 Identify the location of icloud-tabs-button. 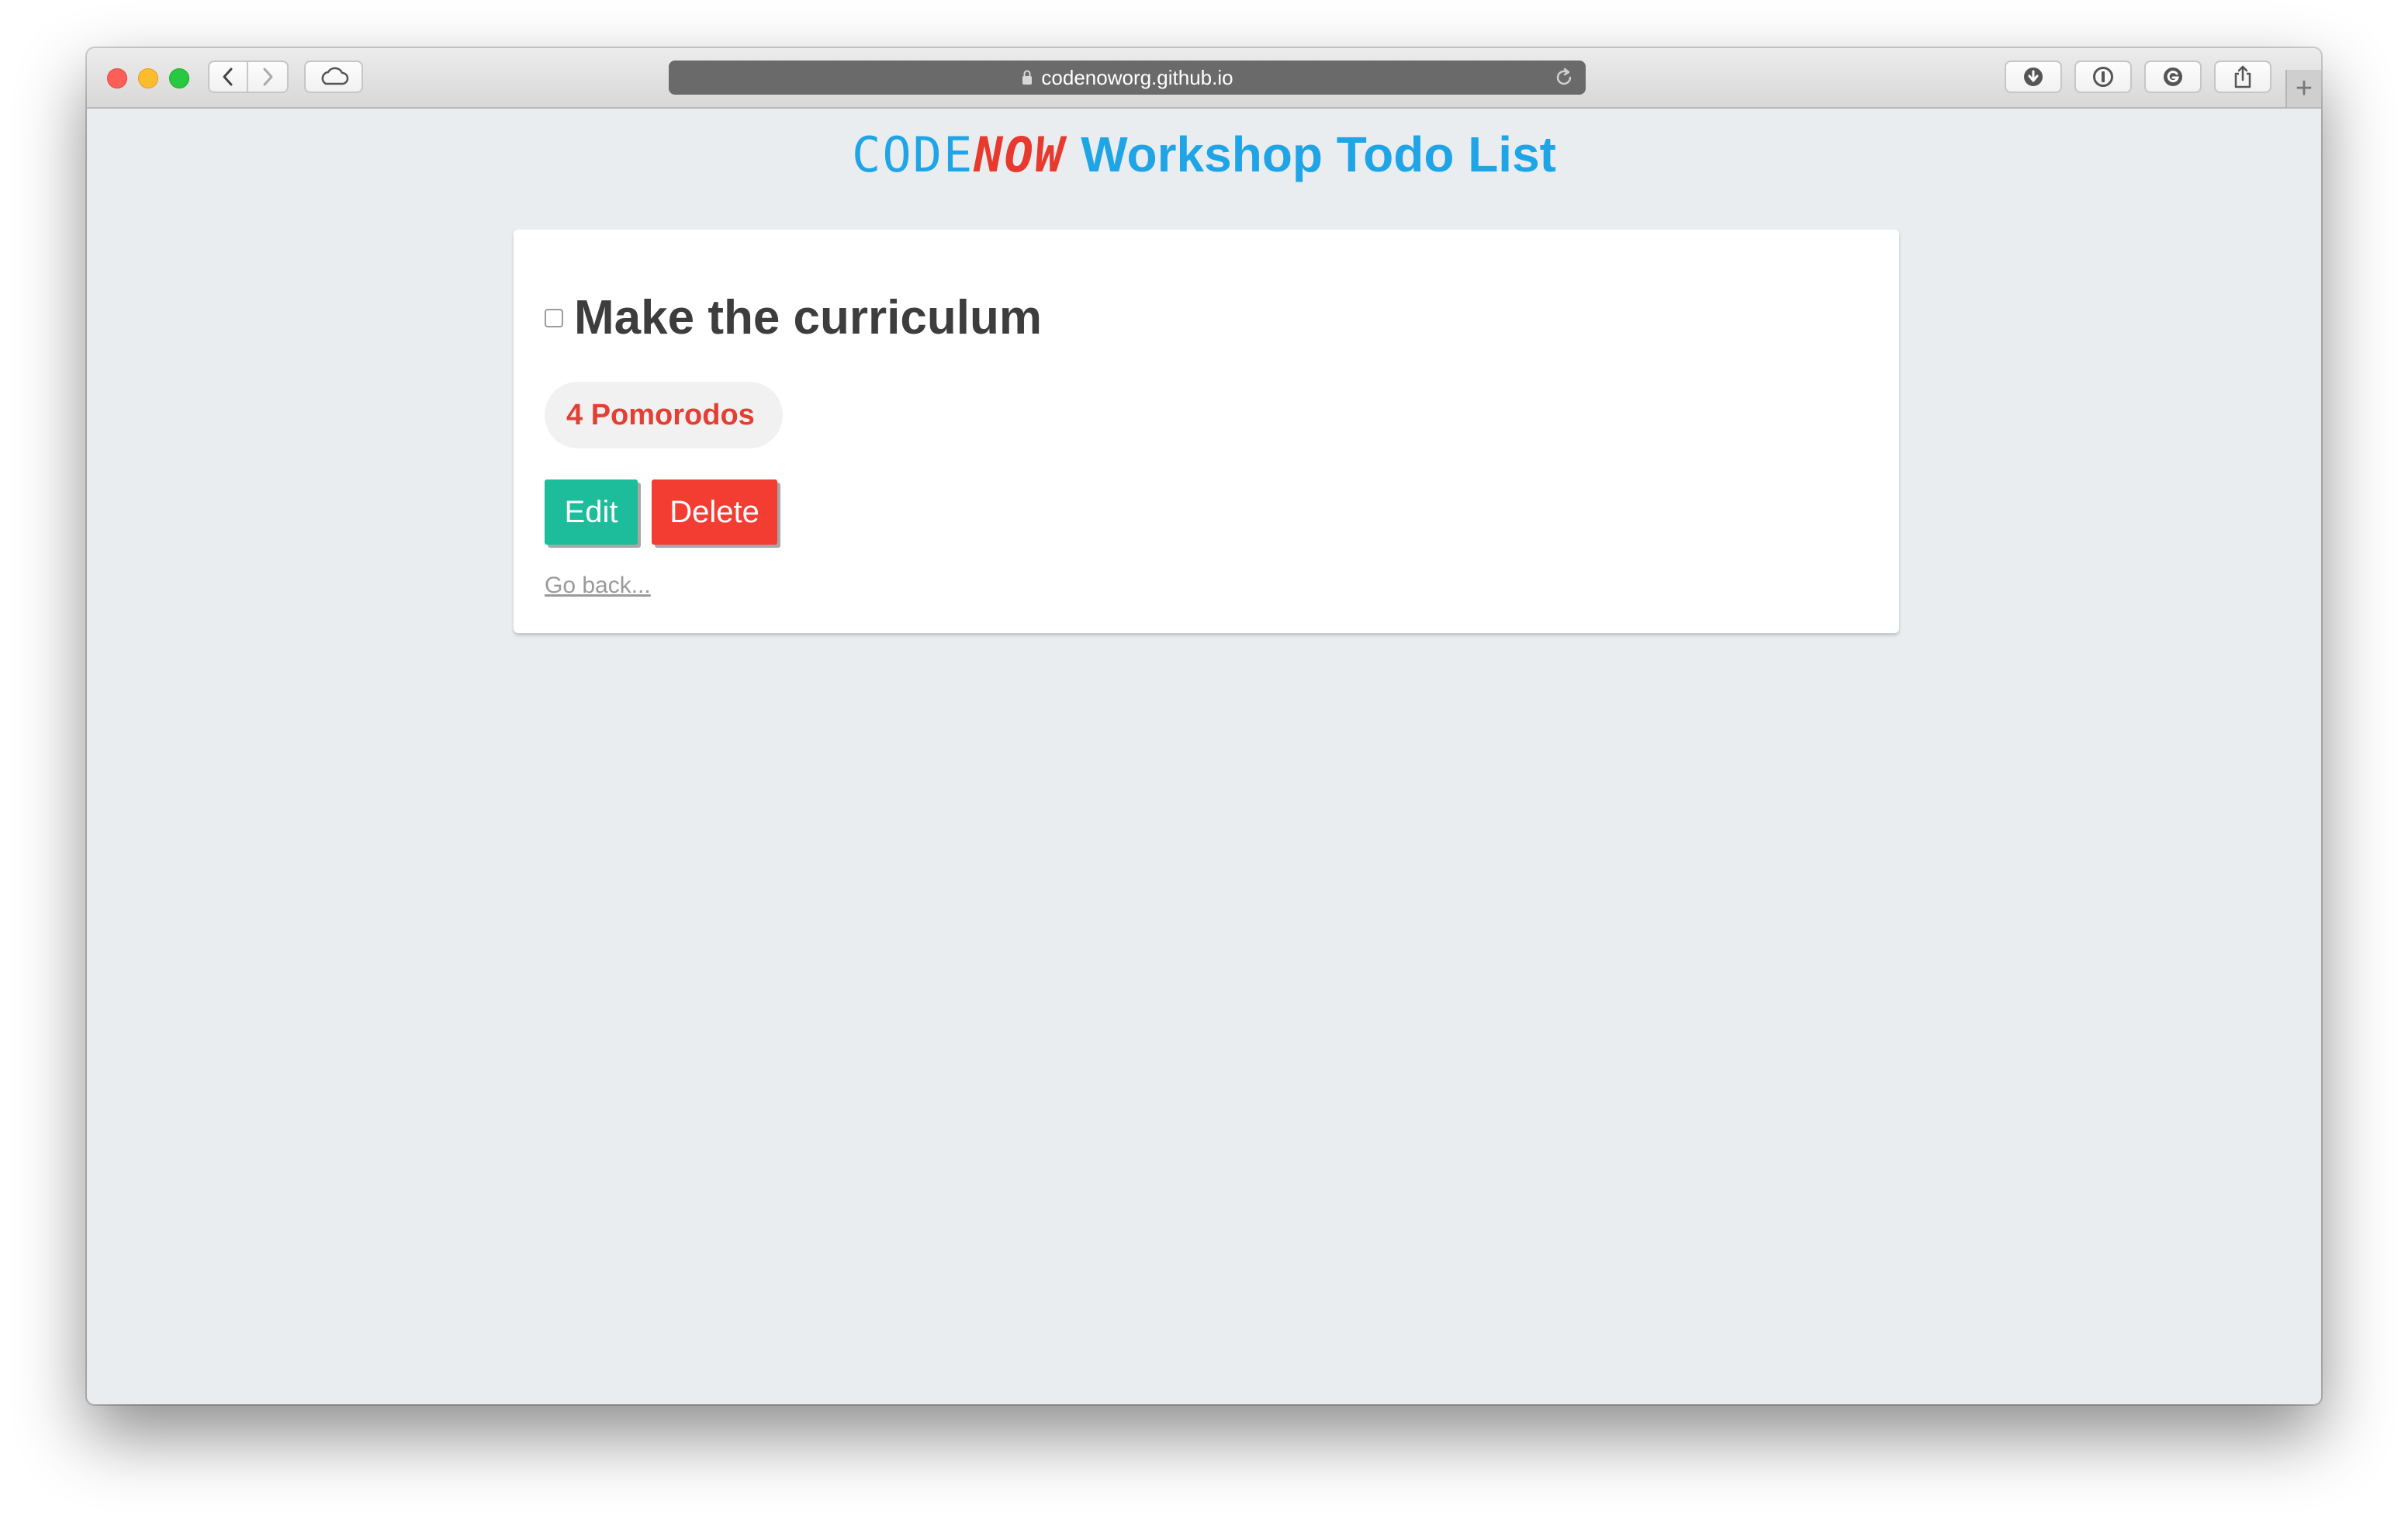
(333, 77).